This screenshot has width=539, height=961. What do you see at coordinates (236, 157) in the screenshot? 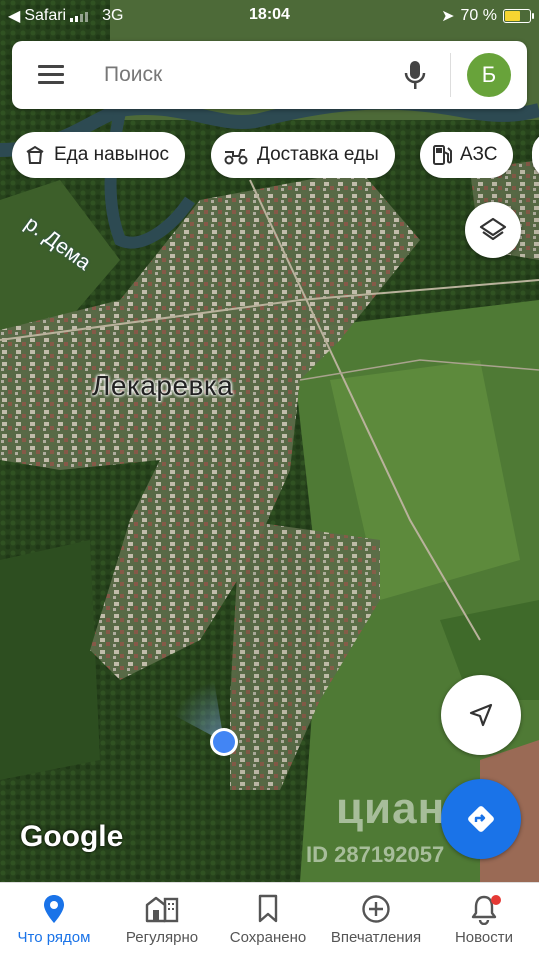
I see `delivery-scooter-icon` at bounding box center [236, 157].